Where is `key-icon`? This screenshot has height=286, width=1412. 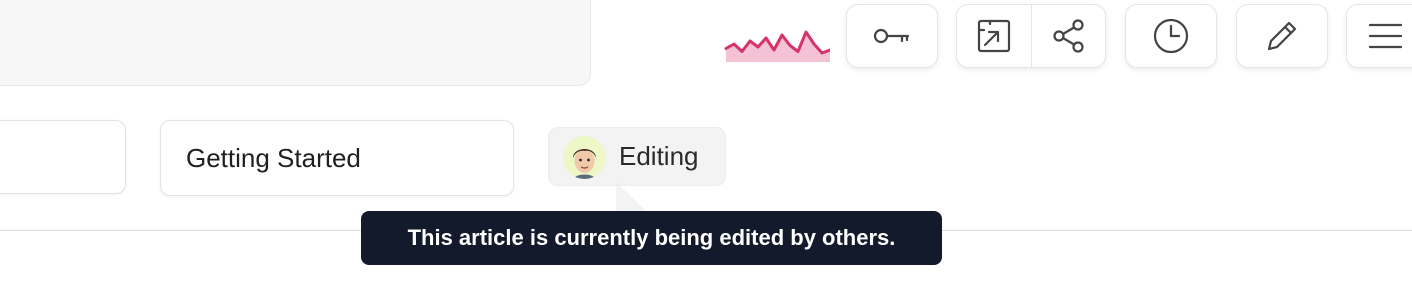 key-icon is located at coordinates (892, 36).